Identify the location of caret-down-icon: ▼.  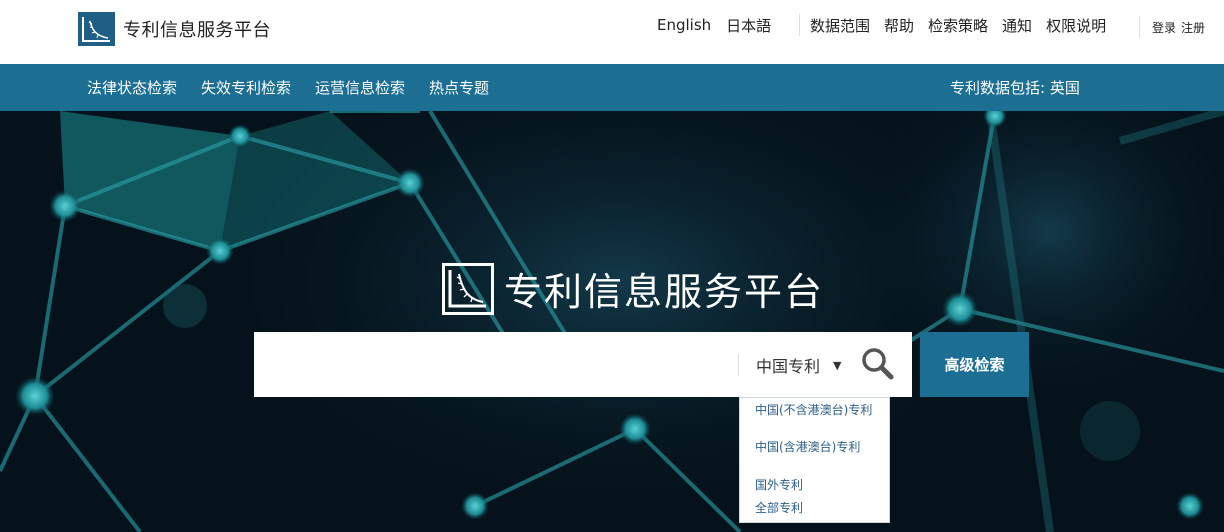
(837, 365).